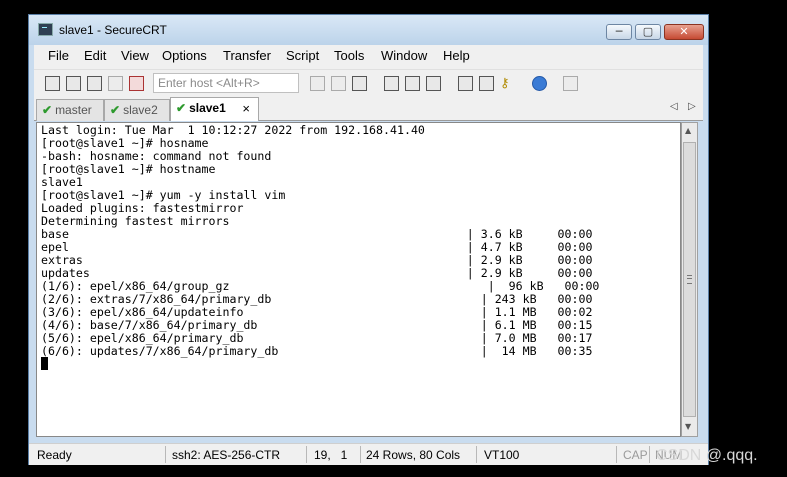  What do you see at coordinates (184, 55) in the screenshot?
I see `menu-options: Options` at bounding box center [184, 55].